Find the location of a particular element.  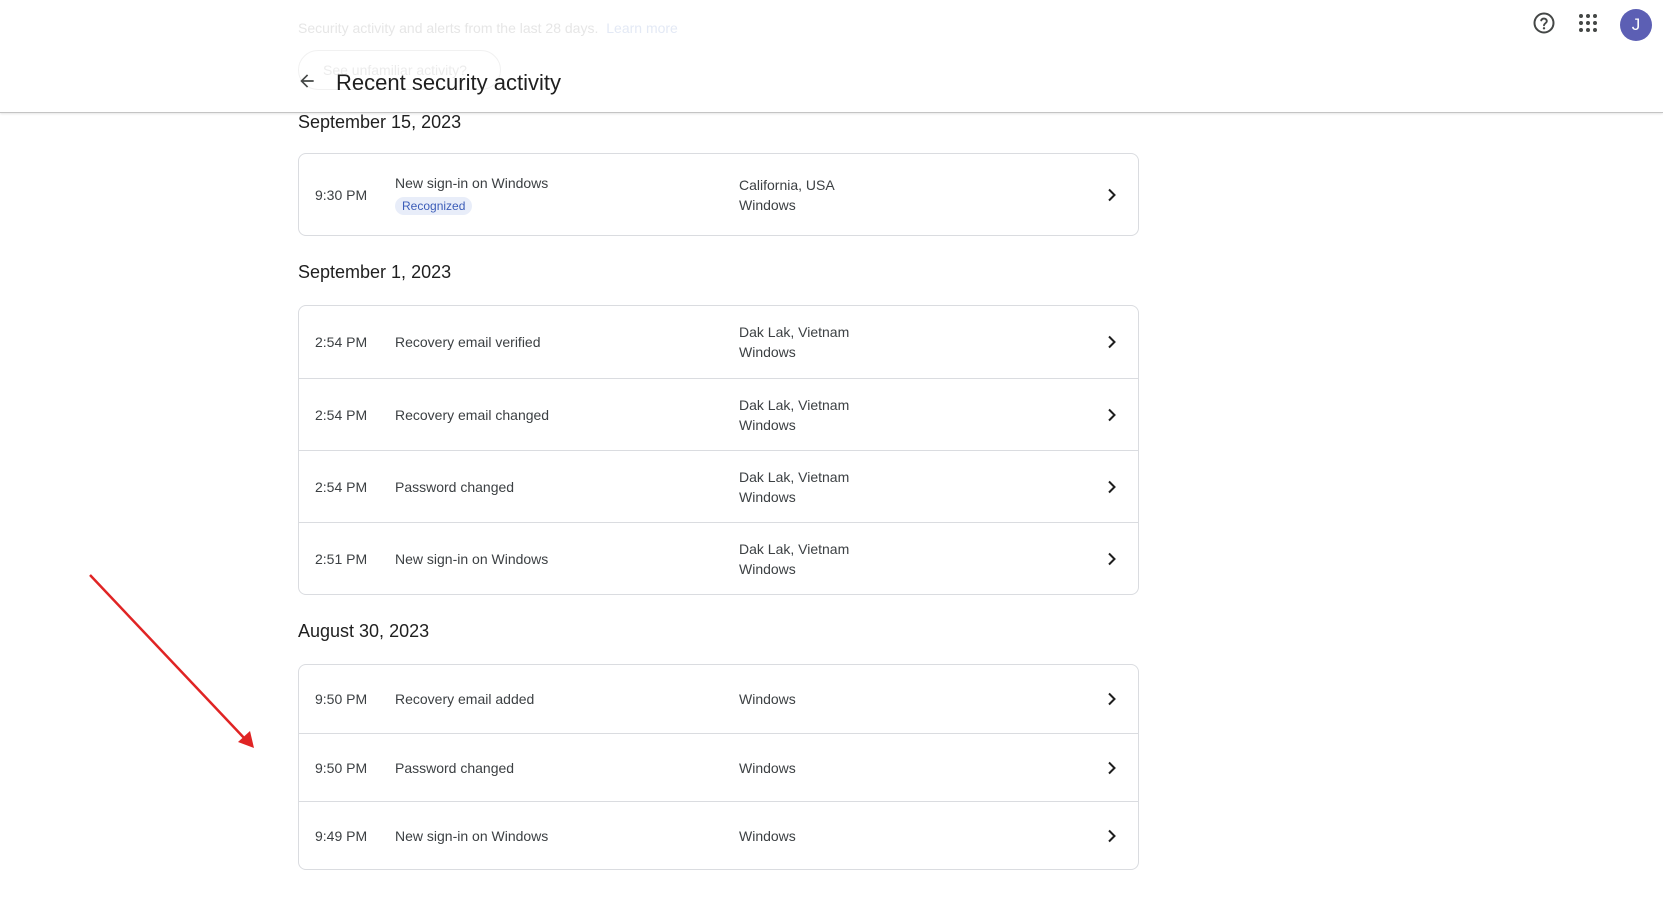

activity-location-block: California, USA Windows is located at coordinates (787, 194).